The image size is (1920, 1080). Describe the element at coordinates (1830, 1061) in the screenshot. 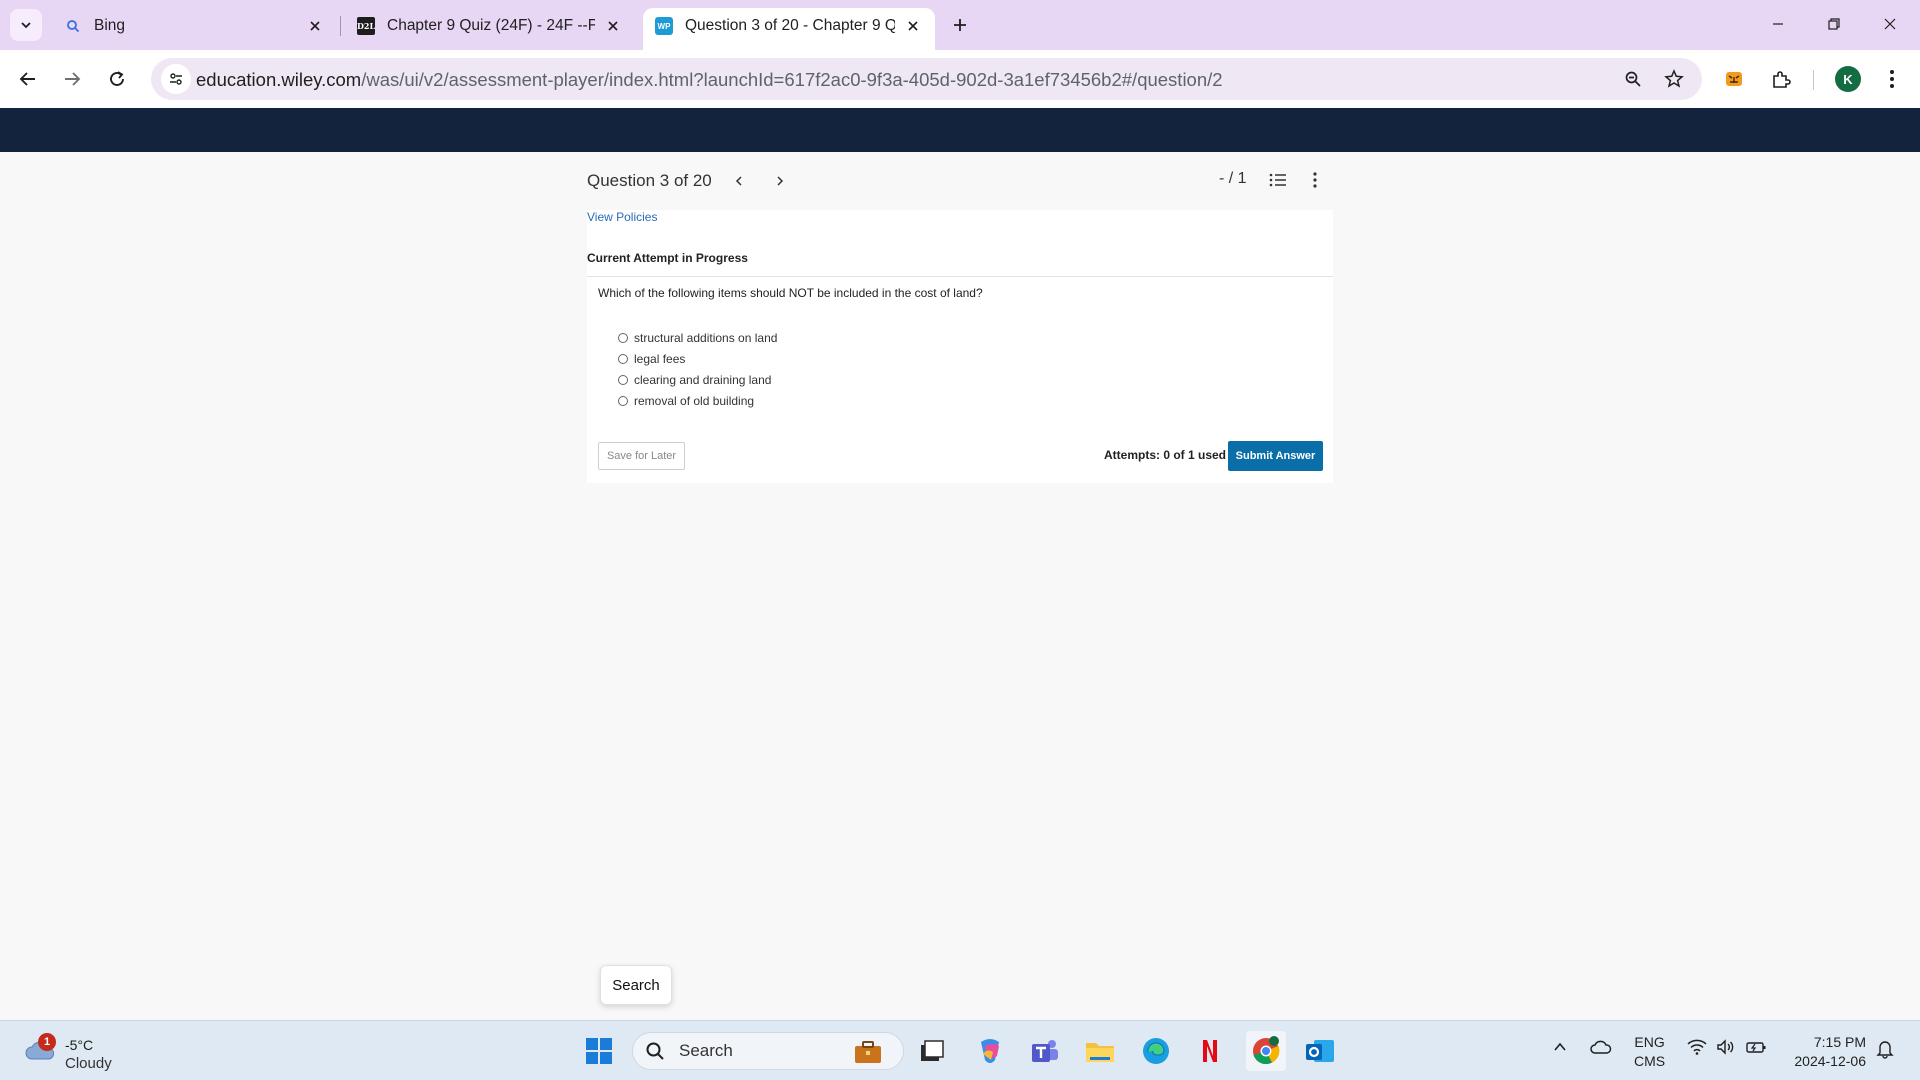

I see `clock-date: 2024-12-06` at that location.